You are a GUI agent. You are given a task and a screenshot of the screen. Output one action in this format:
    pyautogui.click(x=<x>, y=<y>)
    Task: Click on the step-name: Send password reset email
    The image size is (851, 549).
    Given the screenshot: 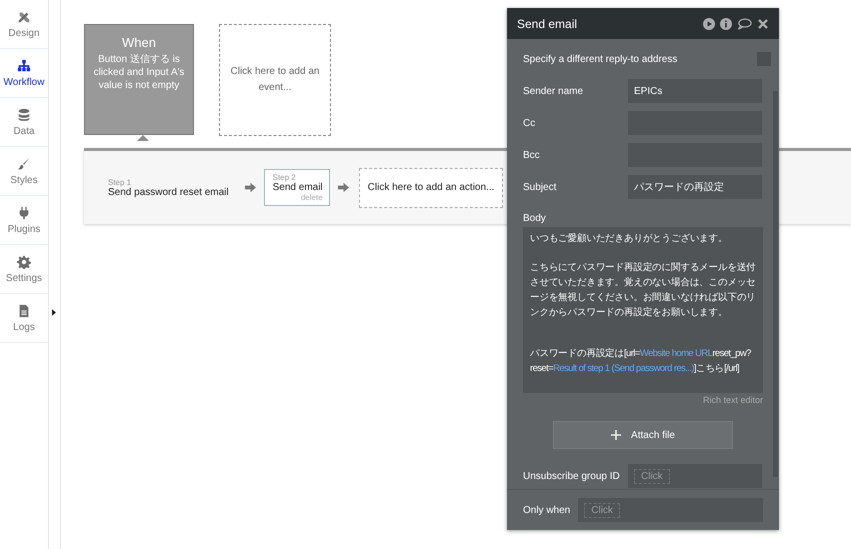 What is the action you would take?
    pyautogui.click(x=168, y=192)
    